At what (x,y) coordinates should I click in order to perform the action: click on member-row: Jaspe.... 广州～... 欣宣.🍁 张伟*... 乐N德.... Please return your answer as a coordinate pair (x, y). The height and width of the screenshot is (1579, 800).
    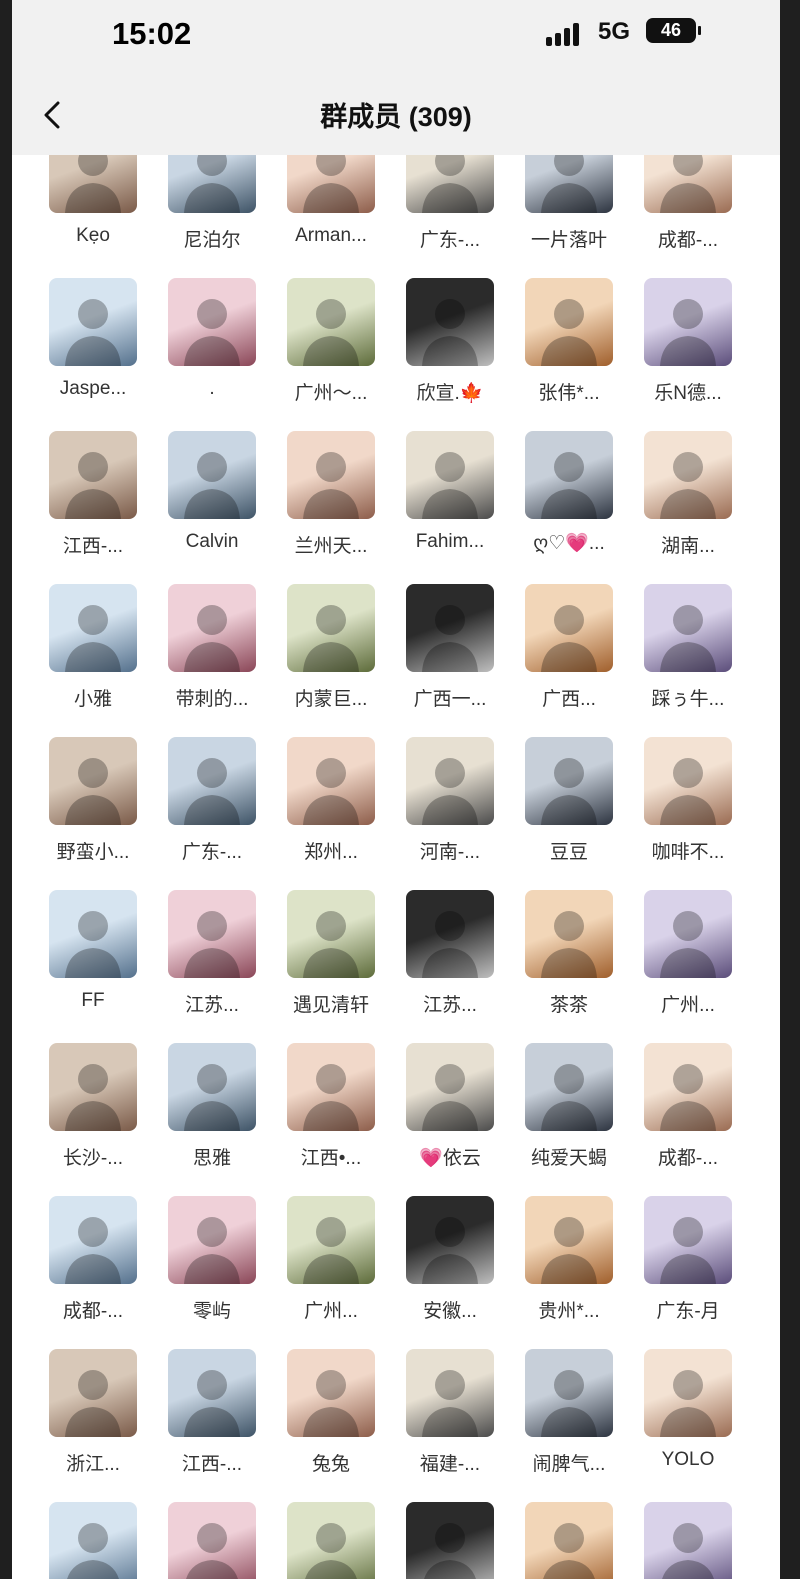
    Looking at the image, I should click on (396, 354).